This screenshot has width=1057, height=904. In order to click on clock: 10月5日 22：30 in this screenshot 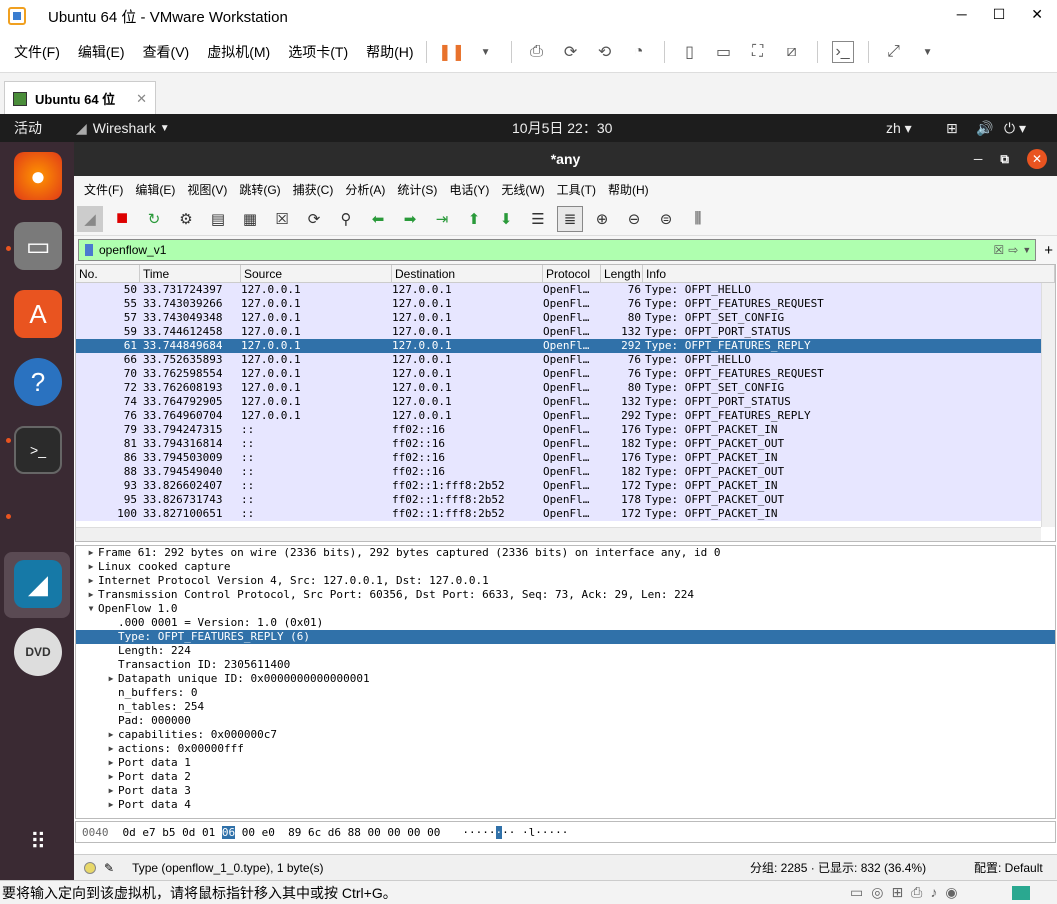, I will do `click(562, 128)`.